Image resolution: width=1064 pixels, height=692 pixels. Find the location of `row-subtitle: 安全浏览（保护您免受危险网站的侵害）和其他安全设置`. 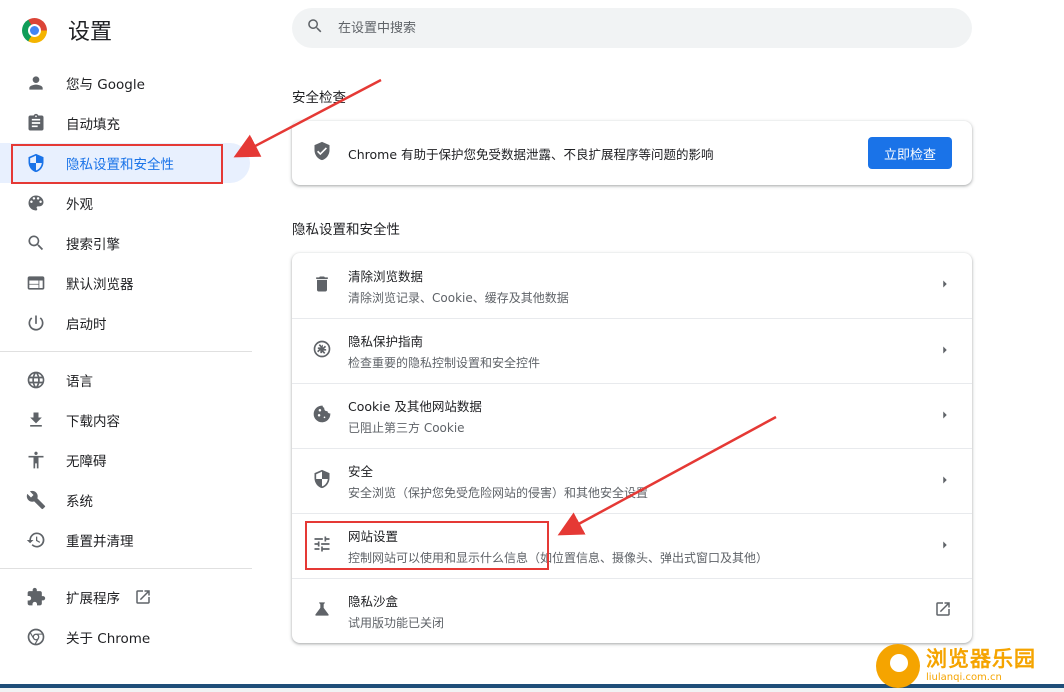

row-subtitle: 安全浏览（保护您免受危险网站的侵害）和其他安全设置 is located at coordinates (498, 493).